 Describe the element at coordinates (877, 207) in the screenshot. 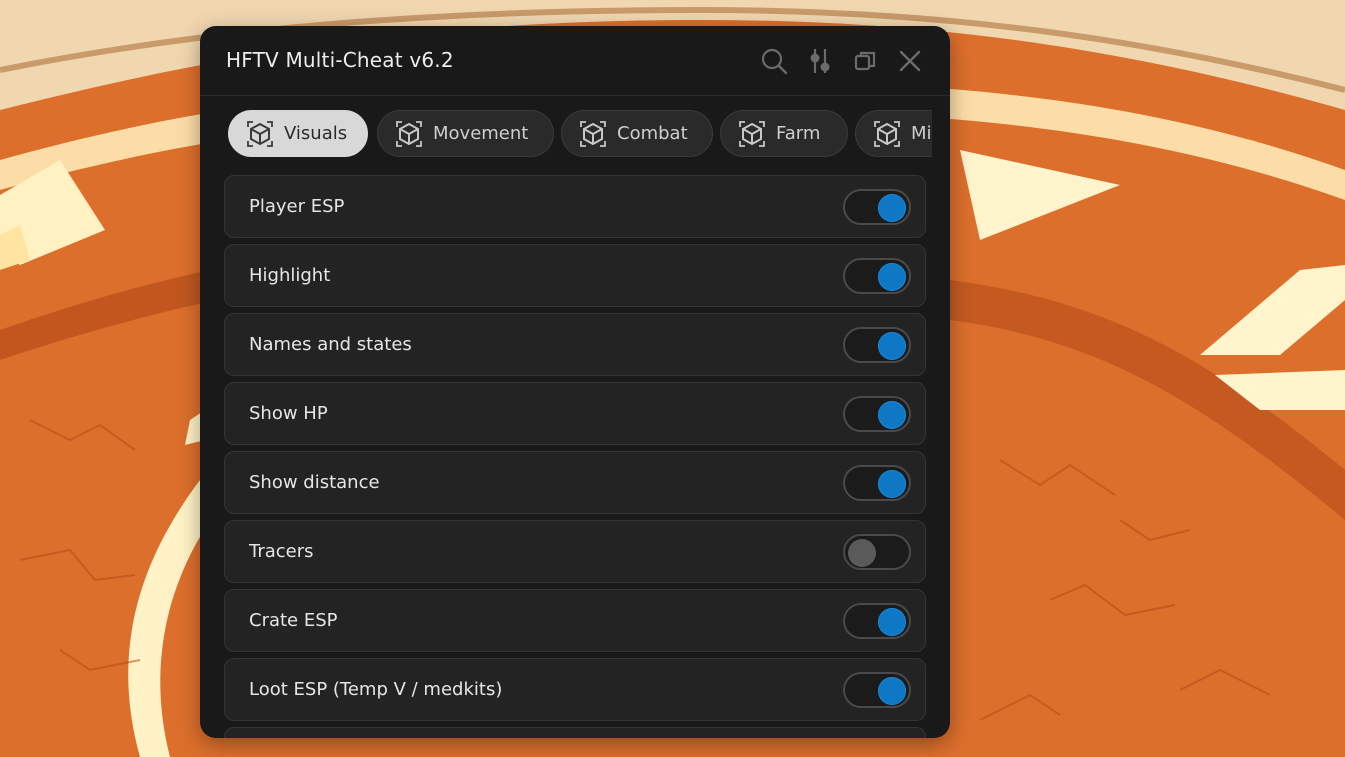

I see `player-esp-toggle` at that location.